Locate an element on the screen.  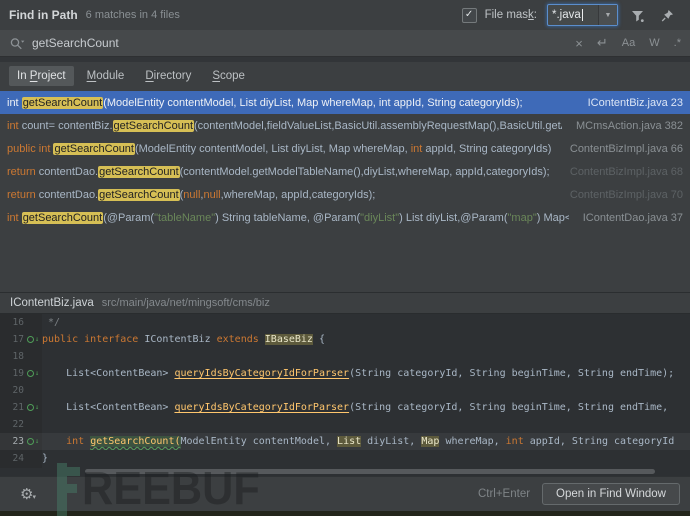
code-line: 24} is located at coordinates (345, 458).